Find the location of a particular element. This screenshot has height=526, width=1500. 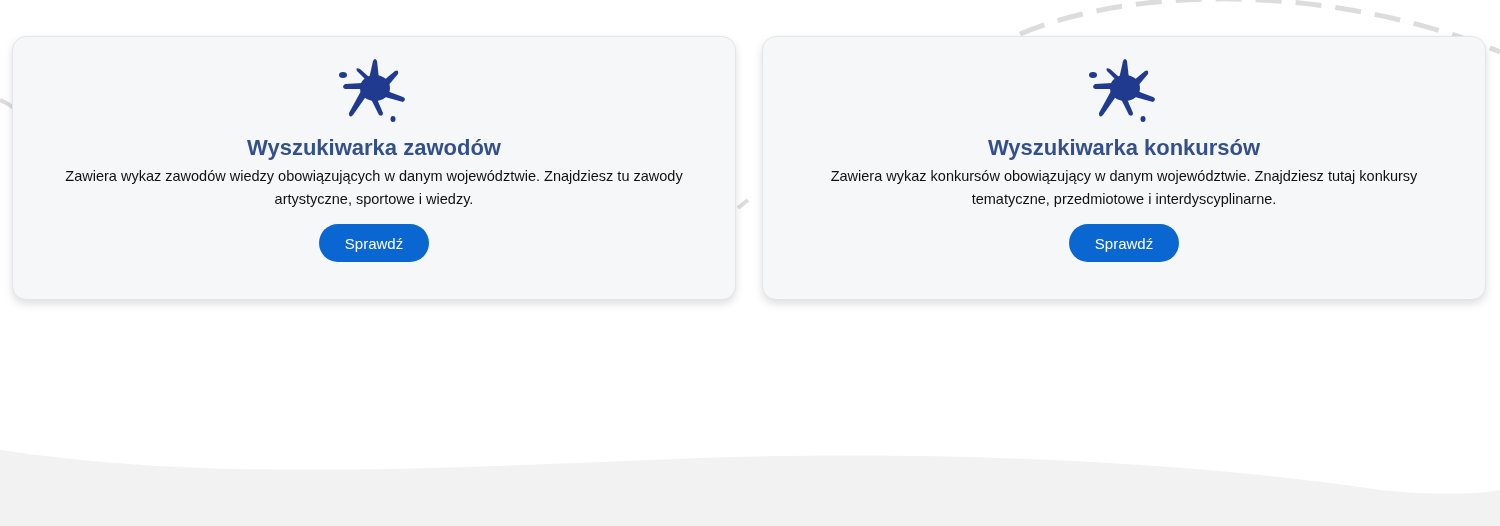

card-description: Zawiera wykaz zawodów wiedzy obowiązujących w danym województwie. Znajdziesz tu zawody artystyczne, sportowe i wiedzy. is located at coordinates (374, 188).